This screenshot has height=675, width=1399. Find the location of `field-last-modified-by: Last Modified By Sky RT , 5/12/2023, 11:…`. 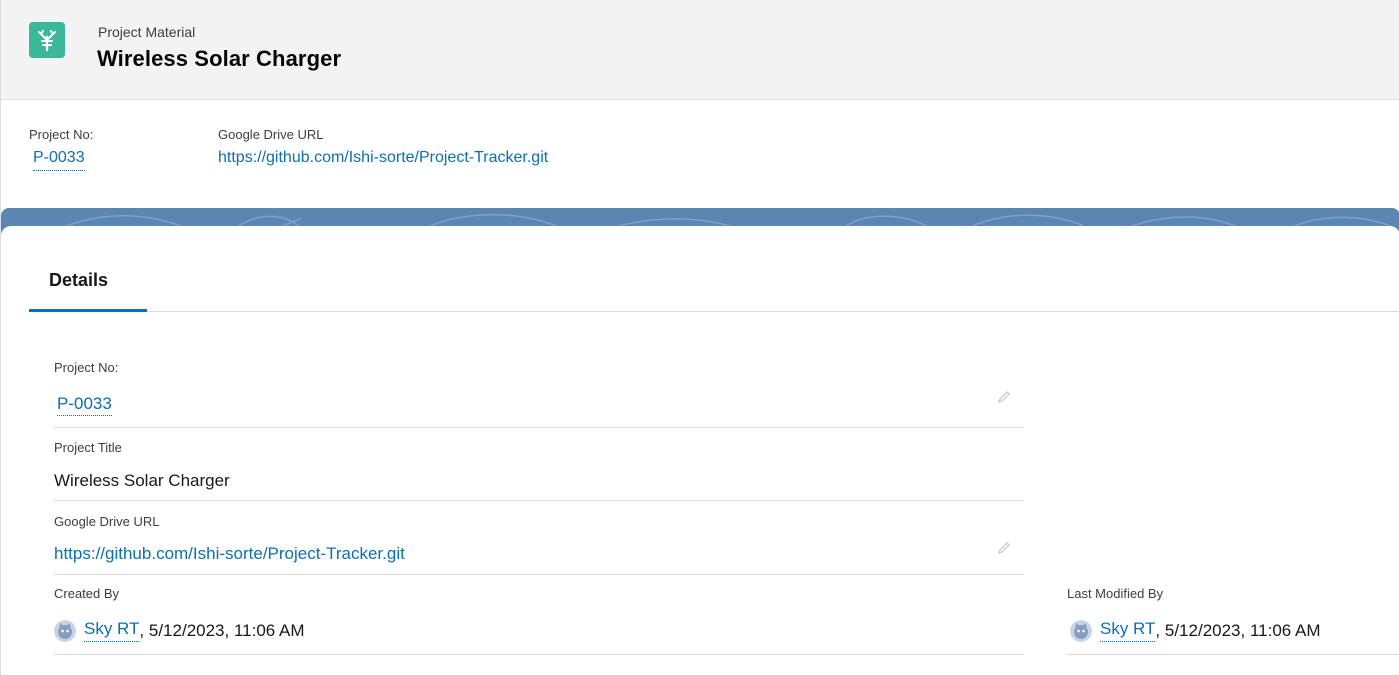

field-last-modified-by: Last Modified By Sky RT , 5/12/2023, 11:… is located at coordinates (1233, 615).